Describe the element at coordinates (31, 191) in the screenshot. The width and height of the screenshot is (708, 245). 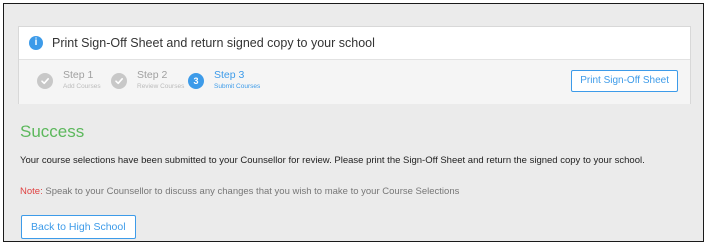
I see `note-label: Note:` at that location.